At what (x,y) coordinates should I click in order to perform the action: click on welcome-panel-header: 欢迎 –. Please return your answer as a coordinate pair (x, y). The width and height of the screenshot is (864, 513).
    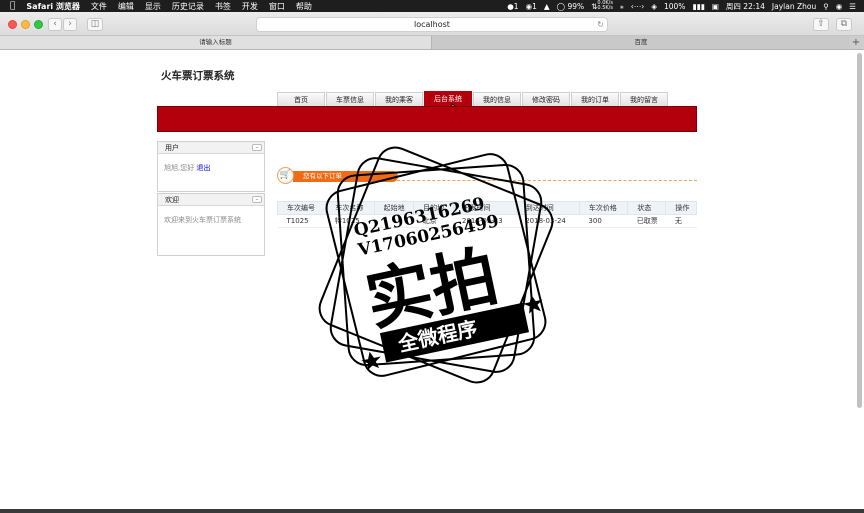
    Looking at the image, I should click on (211, 200).